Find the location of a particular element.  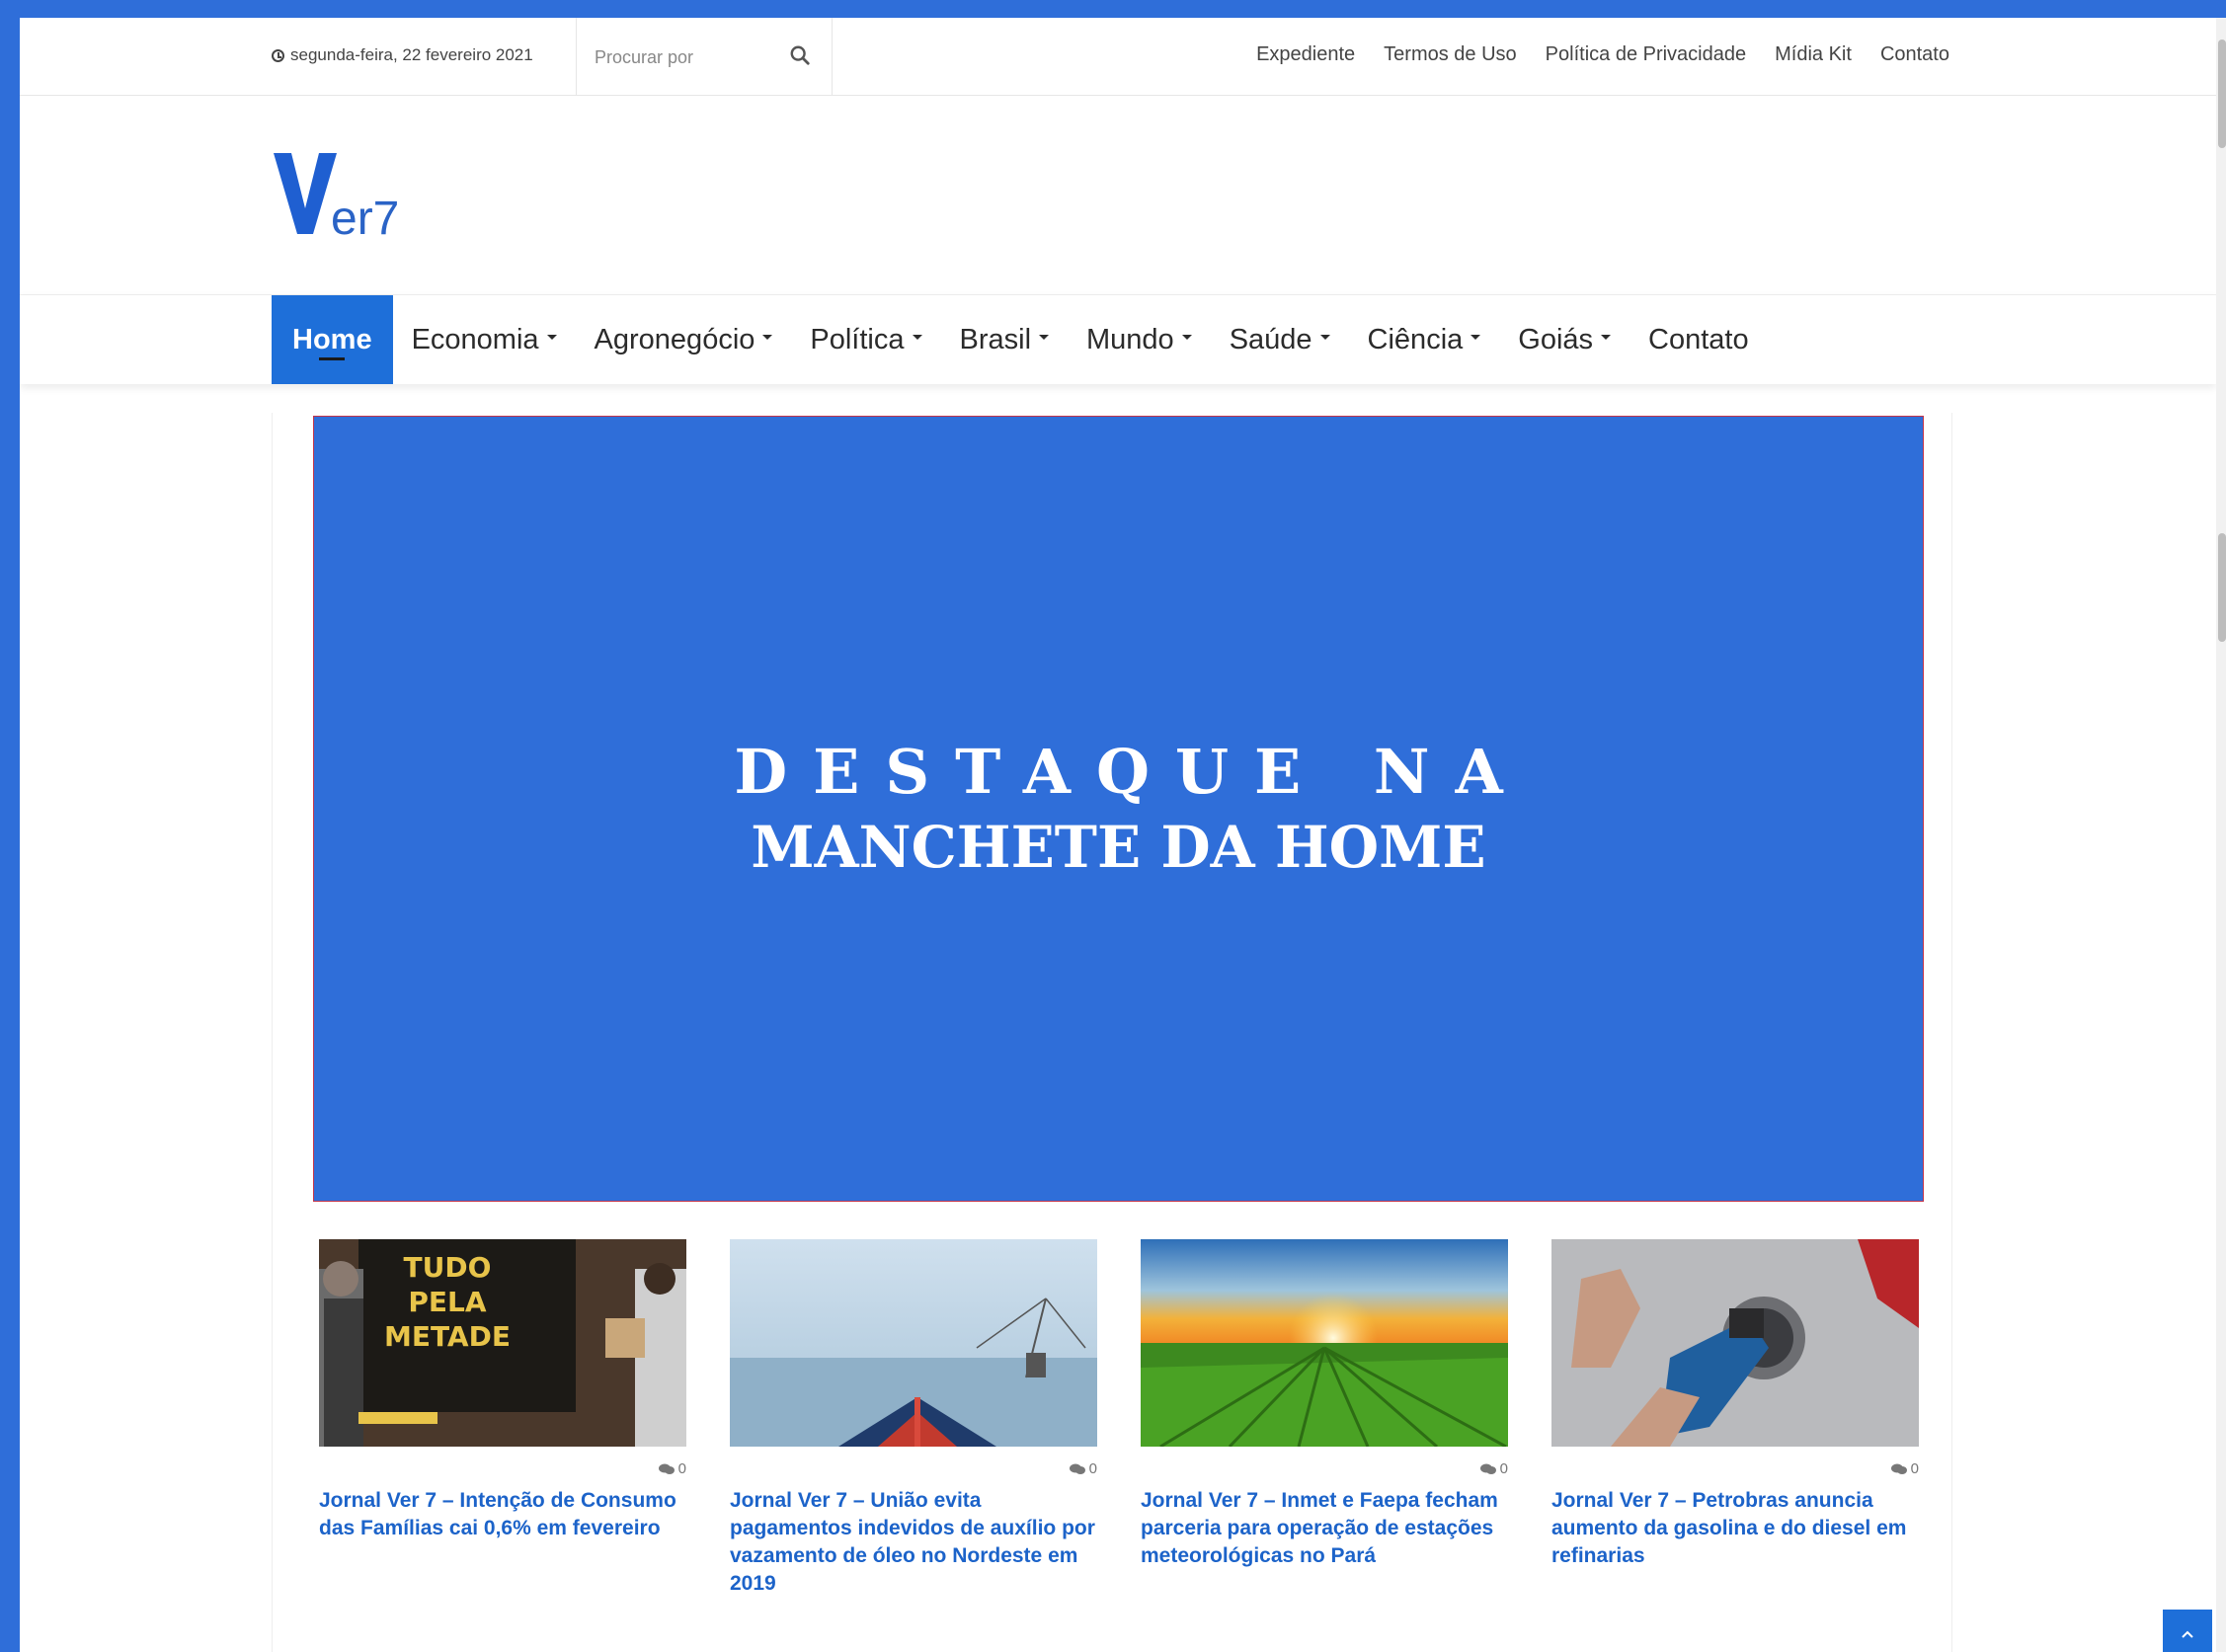

clock-icon is located at coordinates (278, 55).